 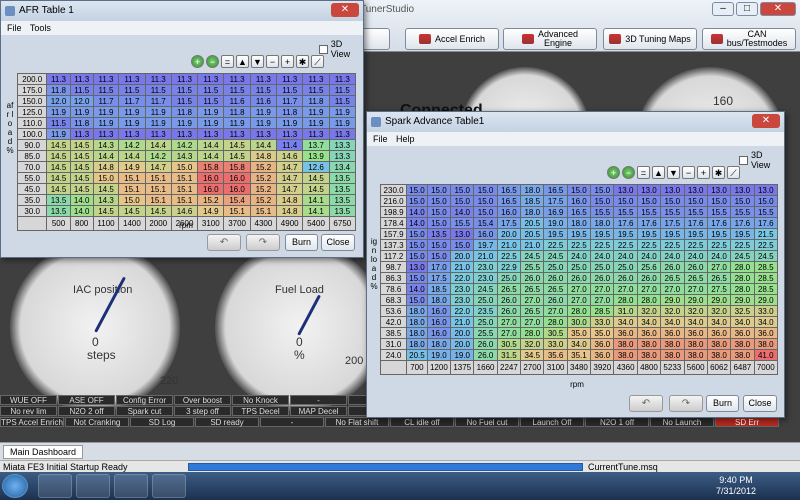 What do you see at coordinates (555, 201) in the screenshot?
I see `table-cell: 17.5` at bounding box center [555, 201].